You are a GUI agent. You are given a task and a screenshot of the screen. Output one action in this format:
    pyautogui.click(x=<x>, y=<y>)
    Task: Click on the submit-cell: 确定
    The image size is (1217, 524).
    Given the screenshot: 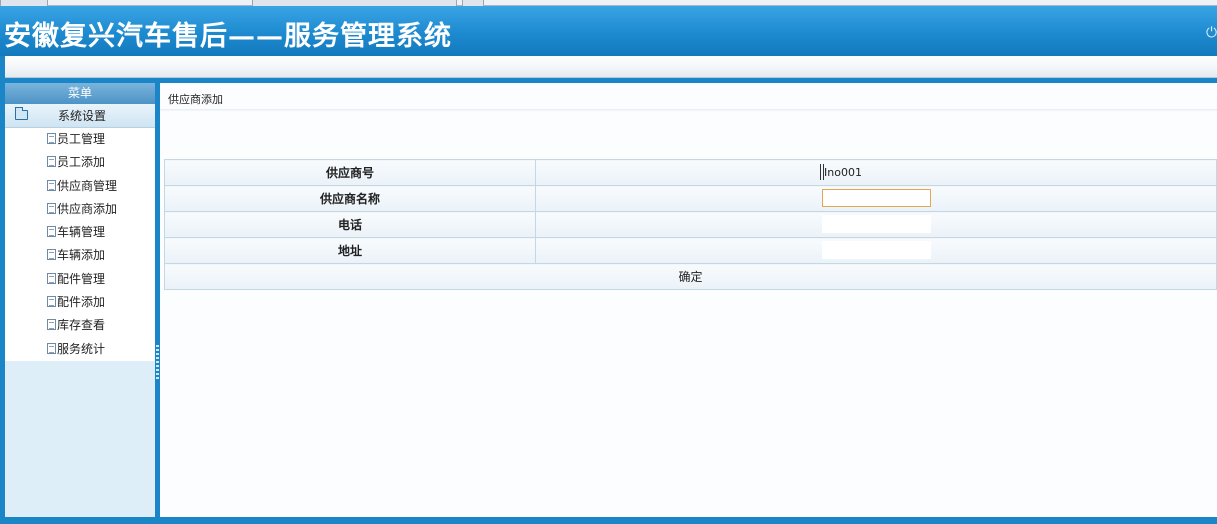 What is the action you would take?
    pyautogui.click(x=690, y=276)
    